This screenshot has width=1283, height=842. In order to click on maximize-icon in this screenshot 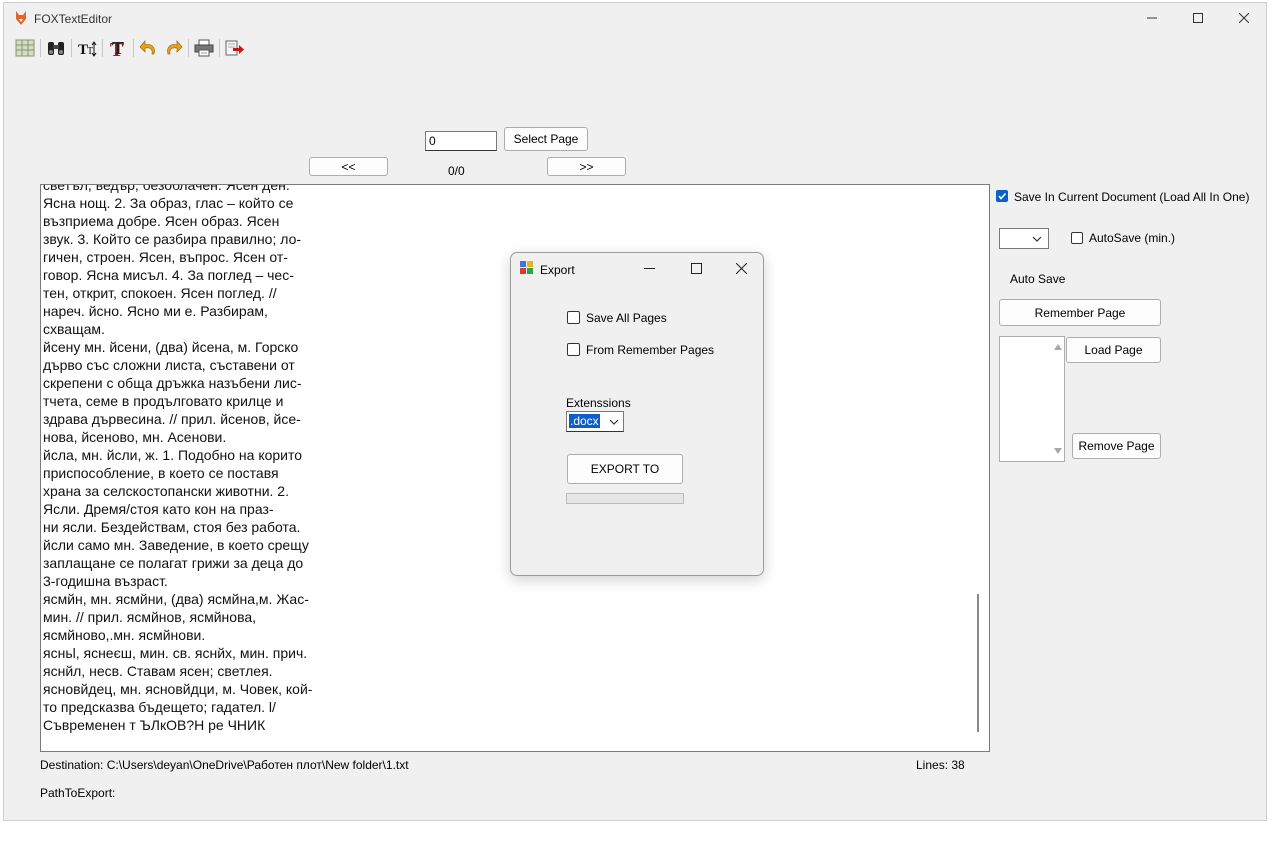, I will do `click(1198, 18)`.